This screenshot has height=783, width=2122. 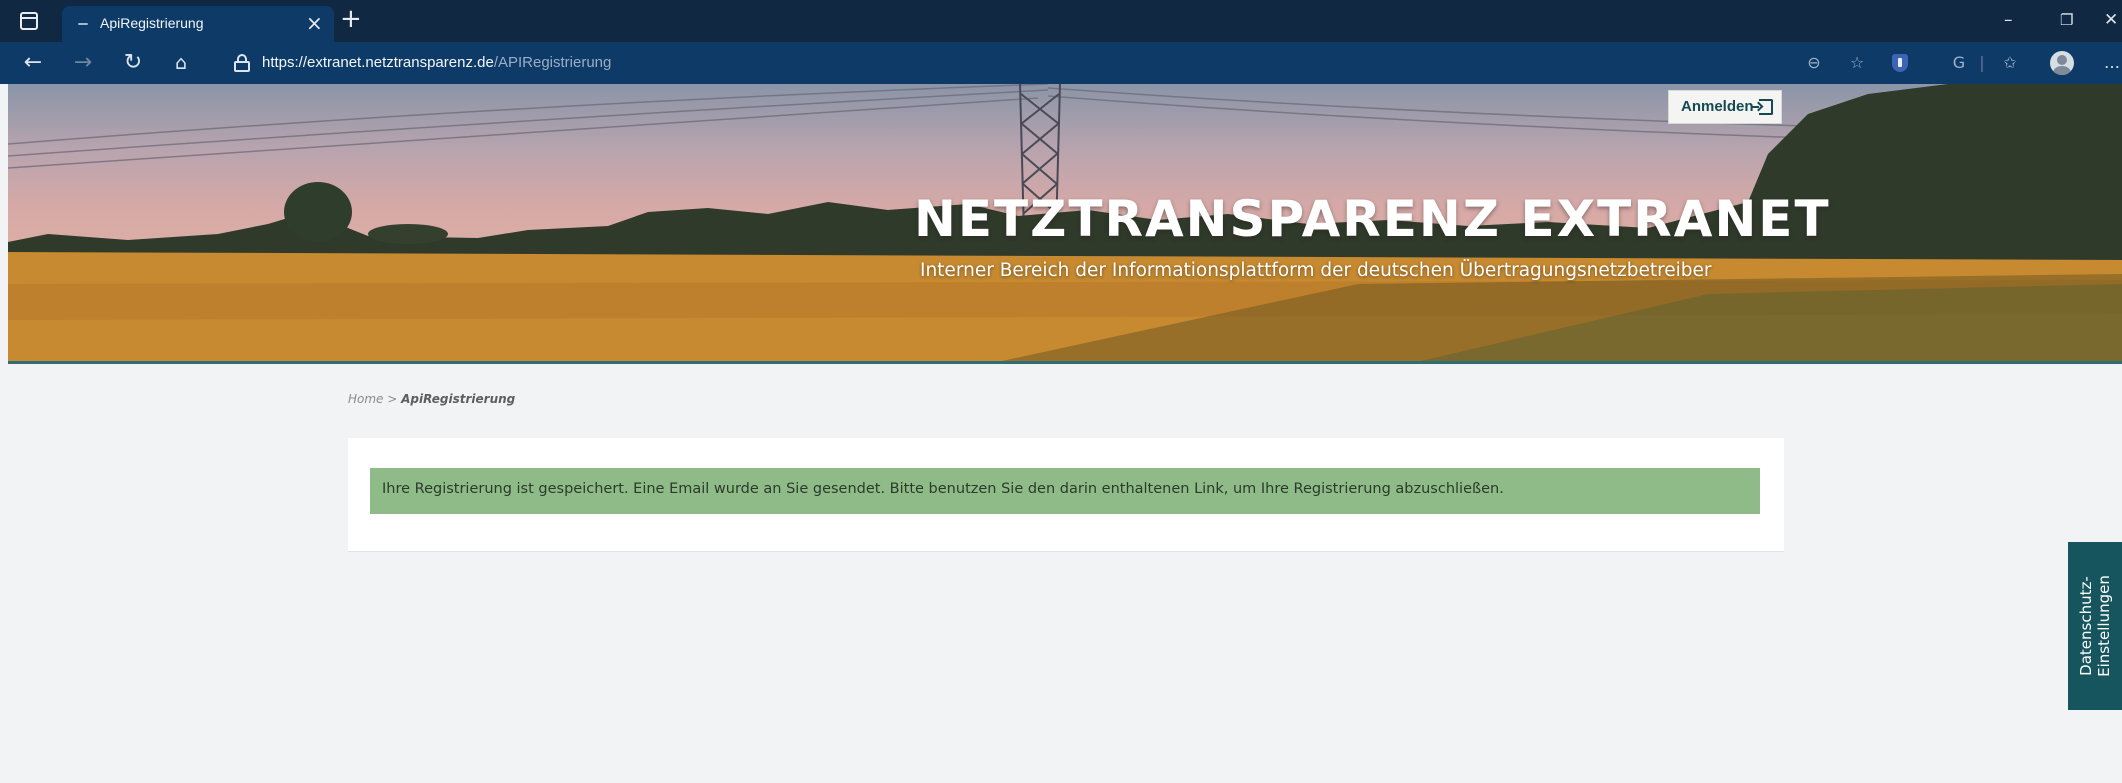 I want to click on url-host: https://extranet.netztransparenz.de, so click(x=378, y=62).